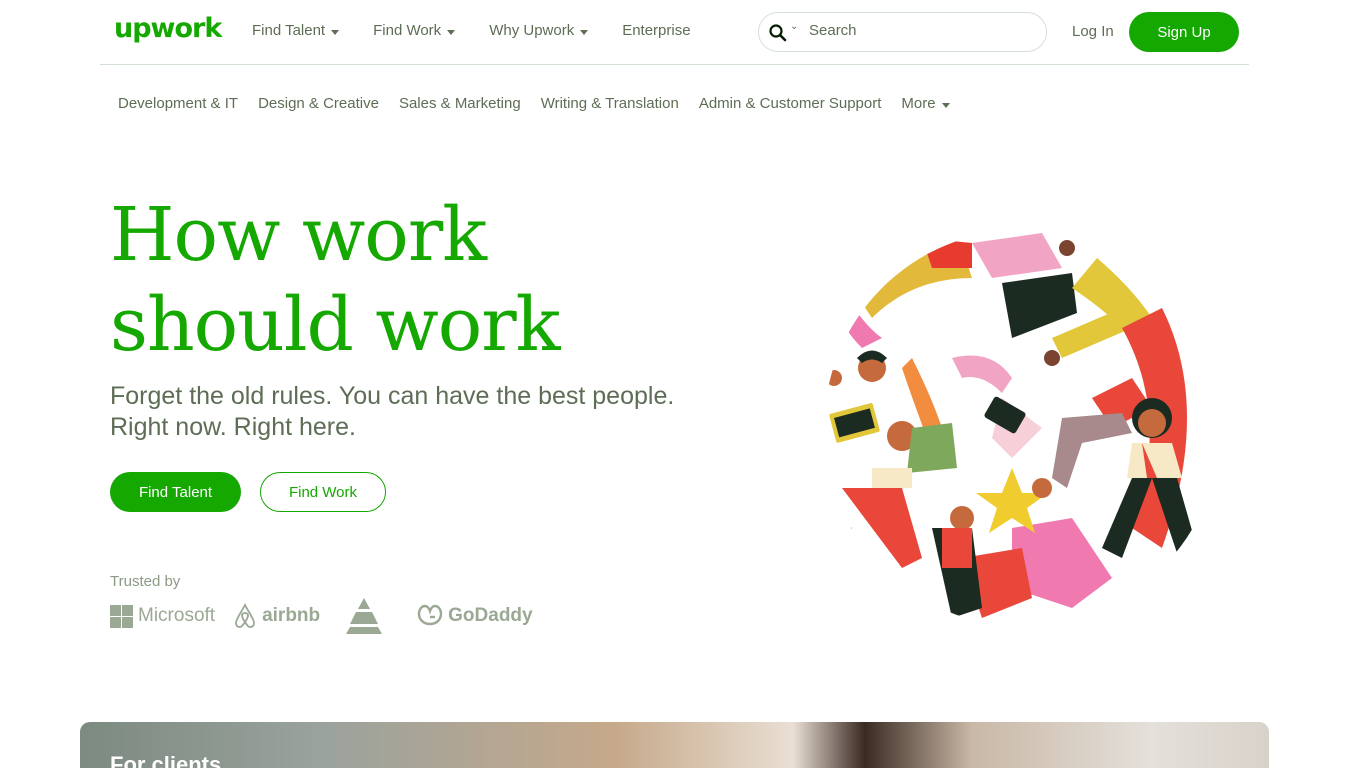 This screenshot has height=768, width=1350. What do you see at coordinates (177, 615) in the screenshot?
I see `microsoft-logo-text: Microsoft` at bounding box center [177, 615].